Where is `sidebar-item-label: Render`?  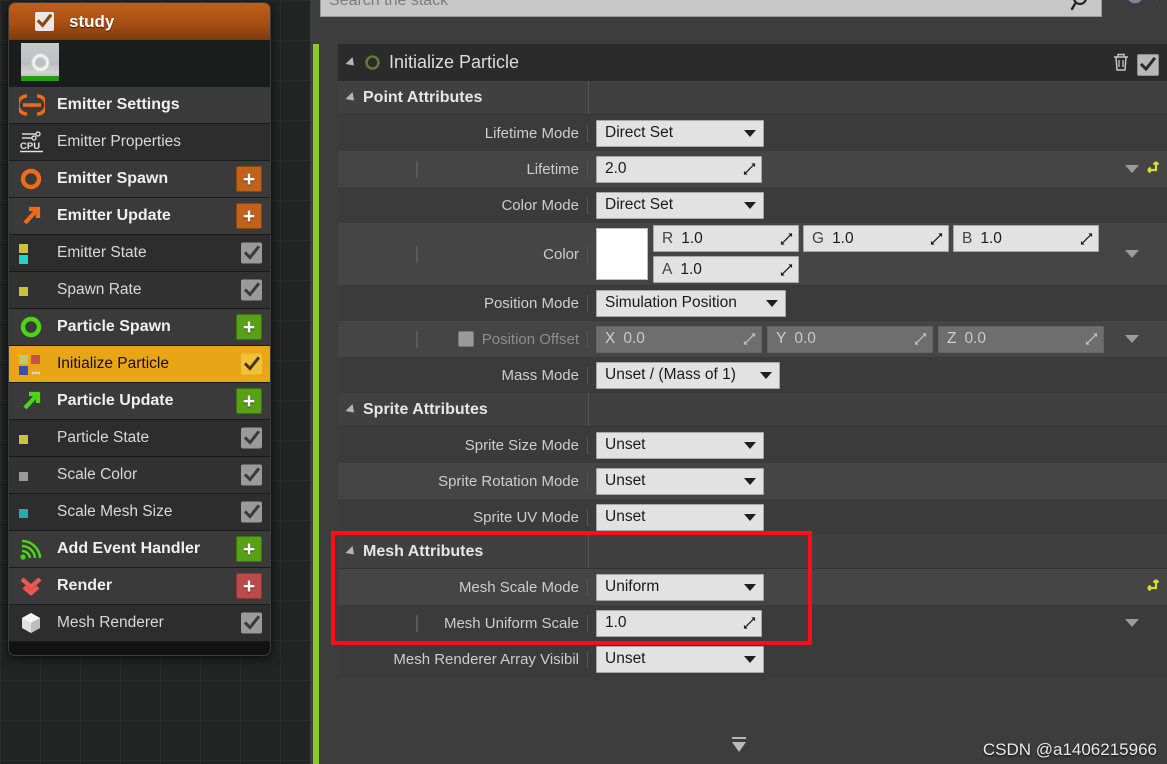
sidebar-item-label: Render is located at coordinates (85, 585).